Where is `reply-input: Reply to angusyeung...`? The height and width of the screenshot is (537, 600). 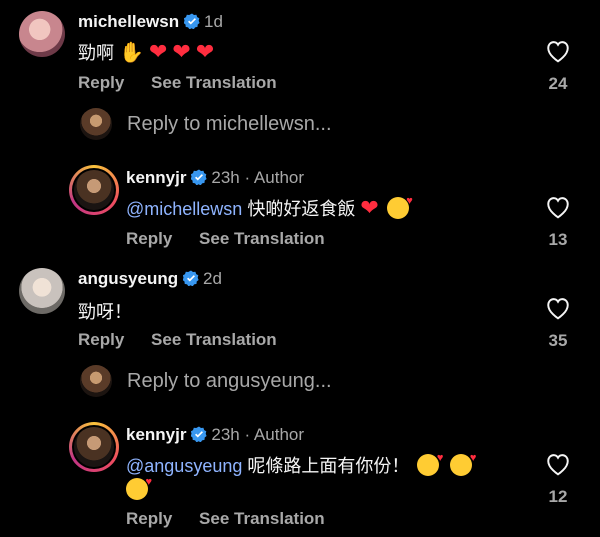 reply-input: Reply to angusyeung... is located at coordinates (229, 381).